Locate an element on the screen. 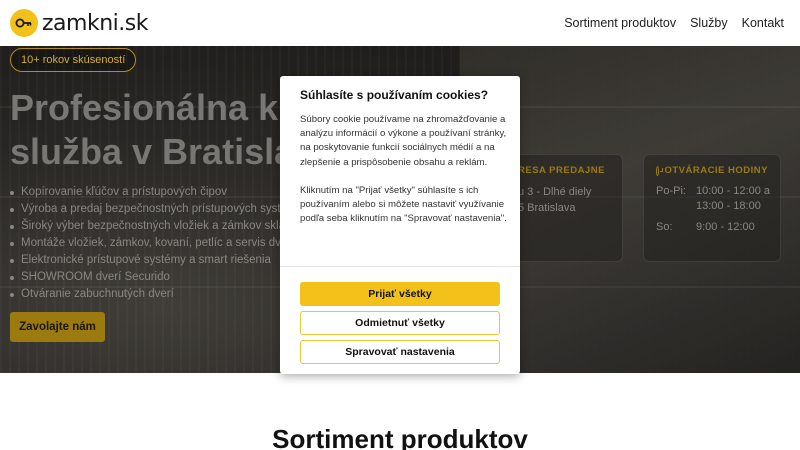 This screenshot has height=450, width=800. hours-day: Po-Pi: is located at coordinates (671, 191).